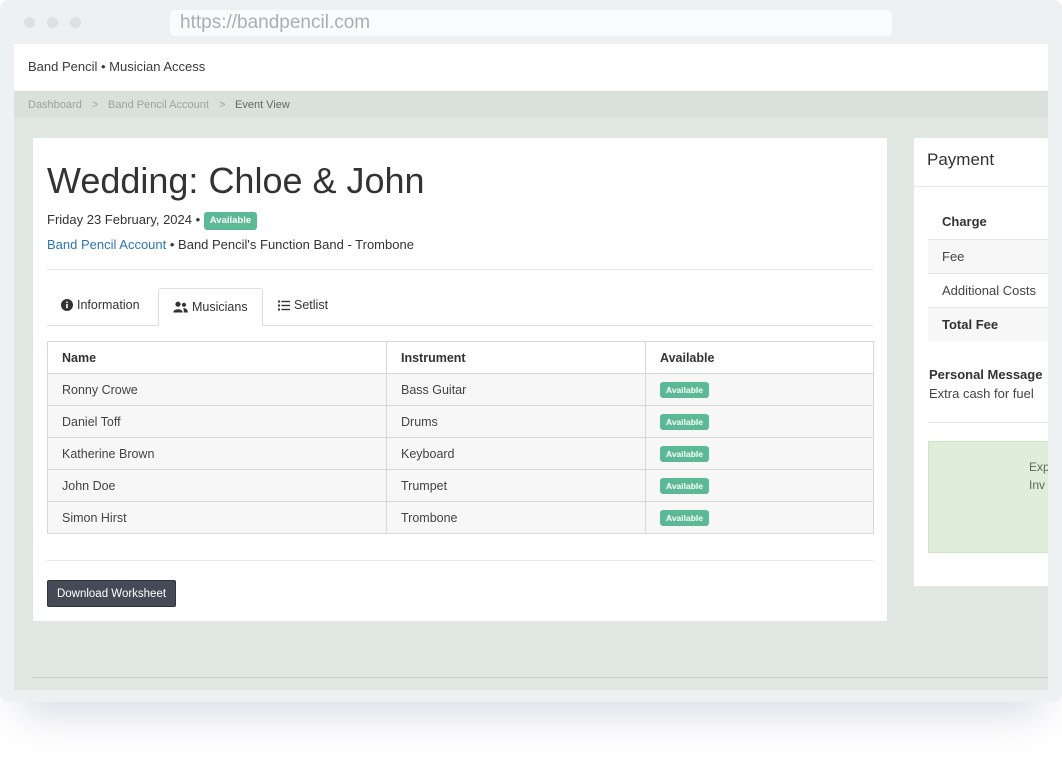 Image resolution: width=1062 pixels, height=768 pixels. Describe the element at coordinates (1038, 467) in the screenshot. I see `notice-line: Exp` at that location.